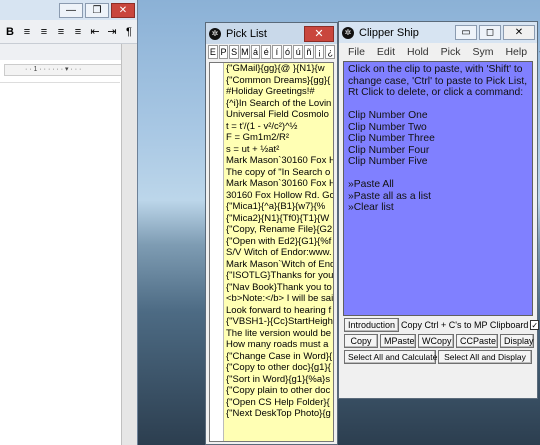 This screenshot has height=445, width=540. What do you see at coordinates (451, 52) in the screenshot?
I see `menu-item: Pick` at bounding box center [451, 52].